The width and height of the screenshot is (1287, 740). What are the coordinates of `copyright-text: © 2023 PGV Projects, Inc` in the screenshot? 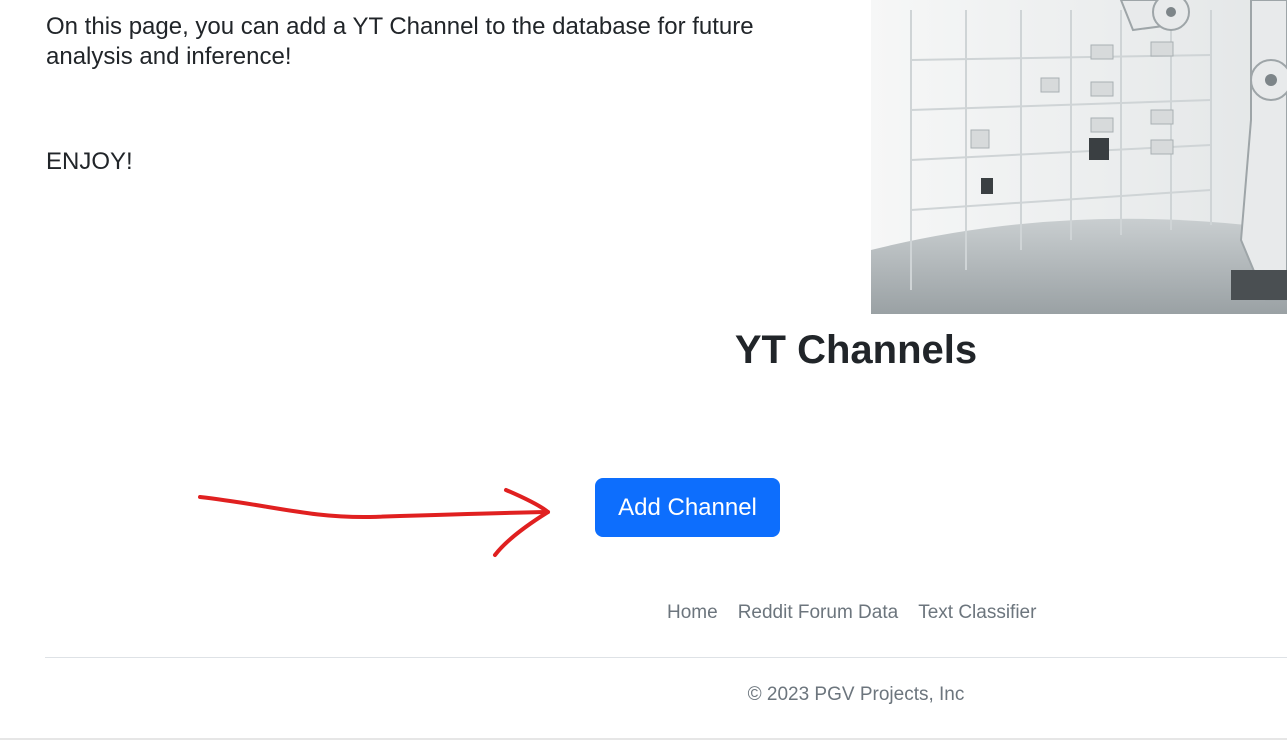 It's located at (856, 694).